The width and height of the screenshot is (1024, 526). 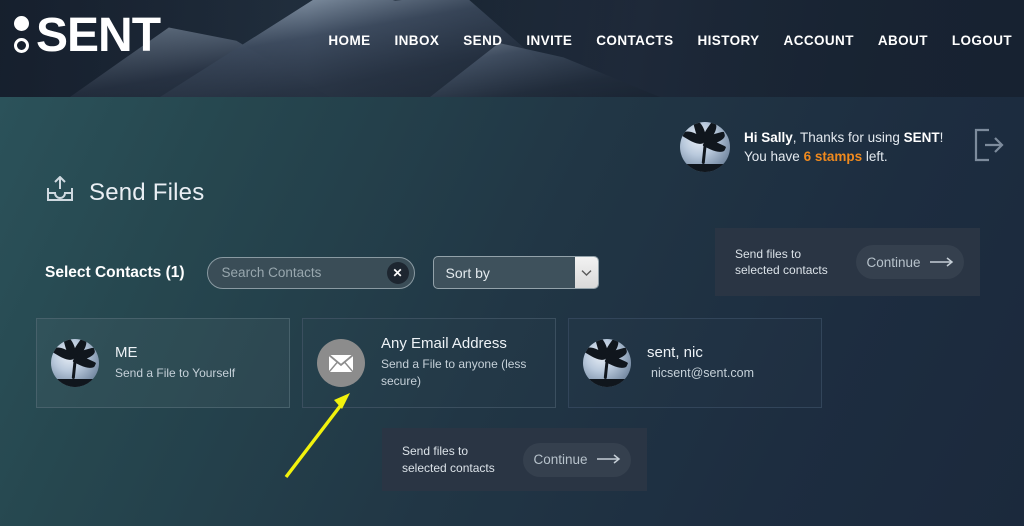 I want to click on contact-subtitle: Send a File to anyone (less secure), so click(x=454, y=372).